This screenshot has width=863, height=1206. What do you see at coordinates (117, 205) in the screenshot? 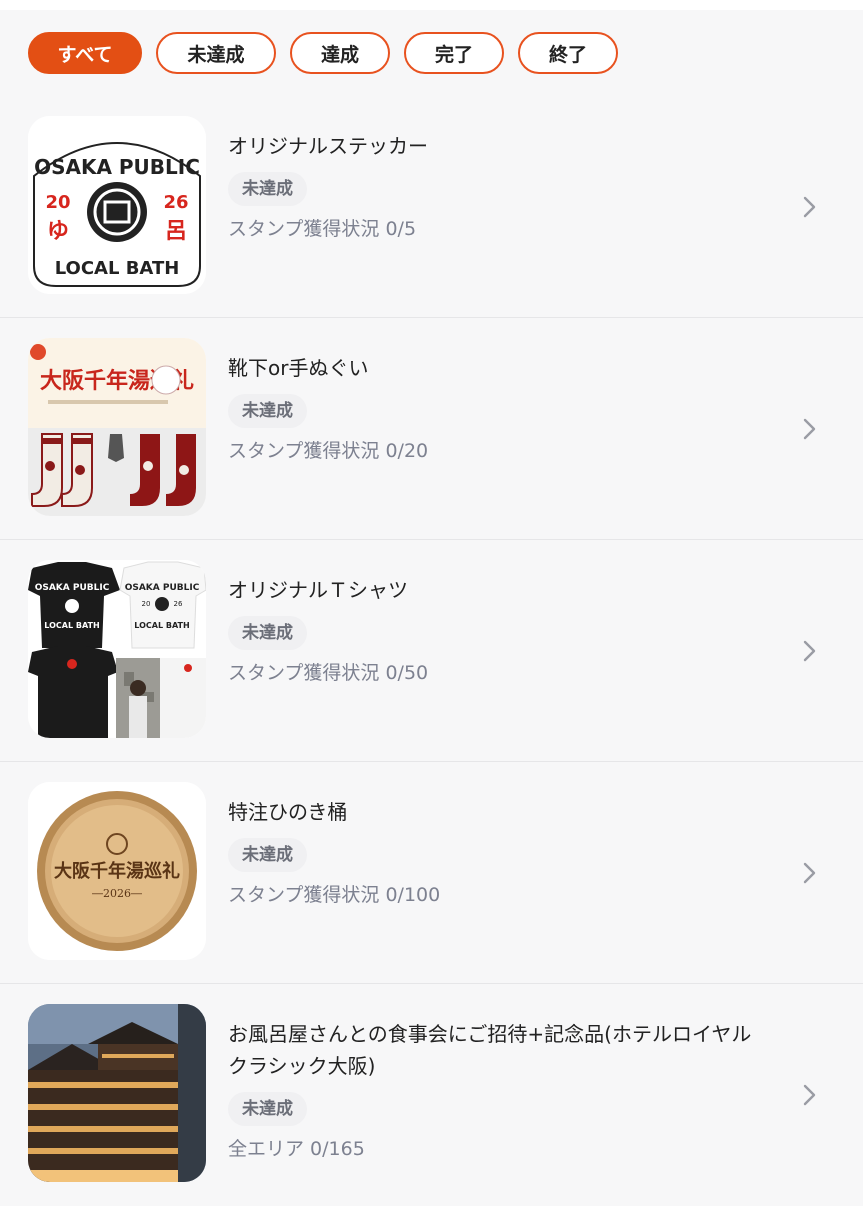
I see `sticker-image: OSAKA PUBLIC 20 26 ゆ 呂 LOCAL BATH` at bounding box center [117, 205].